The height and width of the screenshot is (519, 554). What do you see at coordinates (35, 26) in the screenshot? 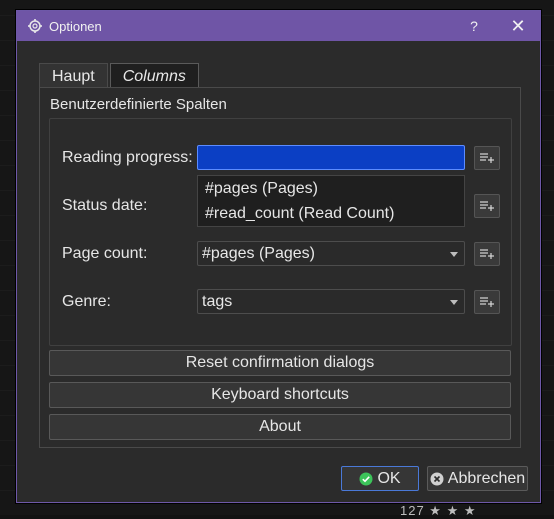
I see `gear-icon` at bounding box center [35, 26].